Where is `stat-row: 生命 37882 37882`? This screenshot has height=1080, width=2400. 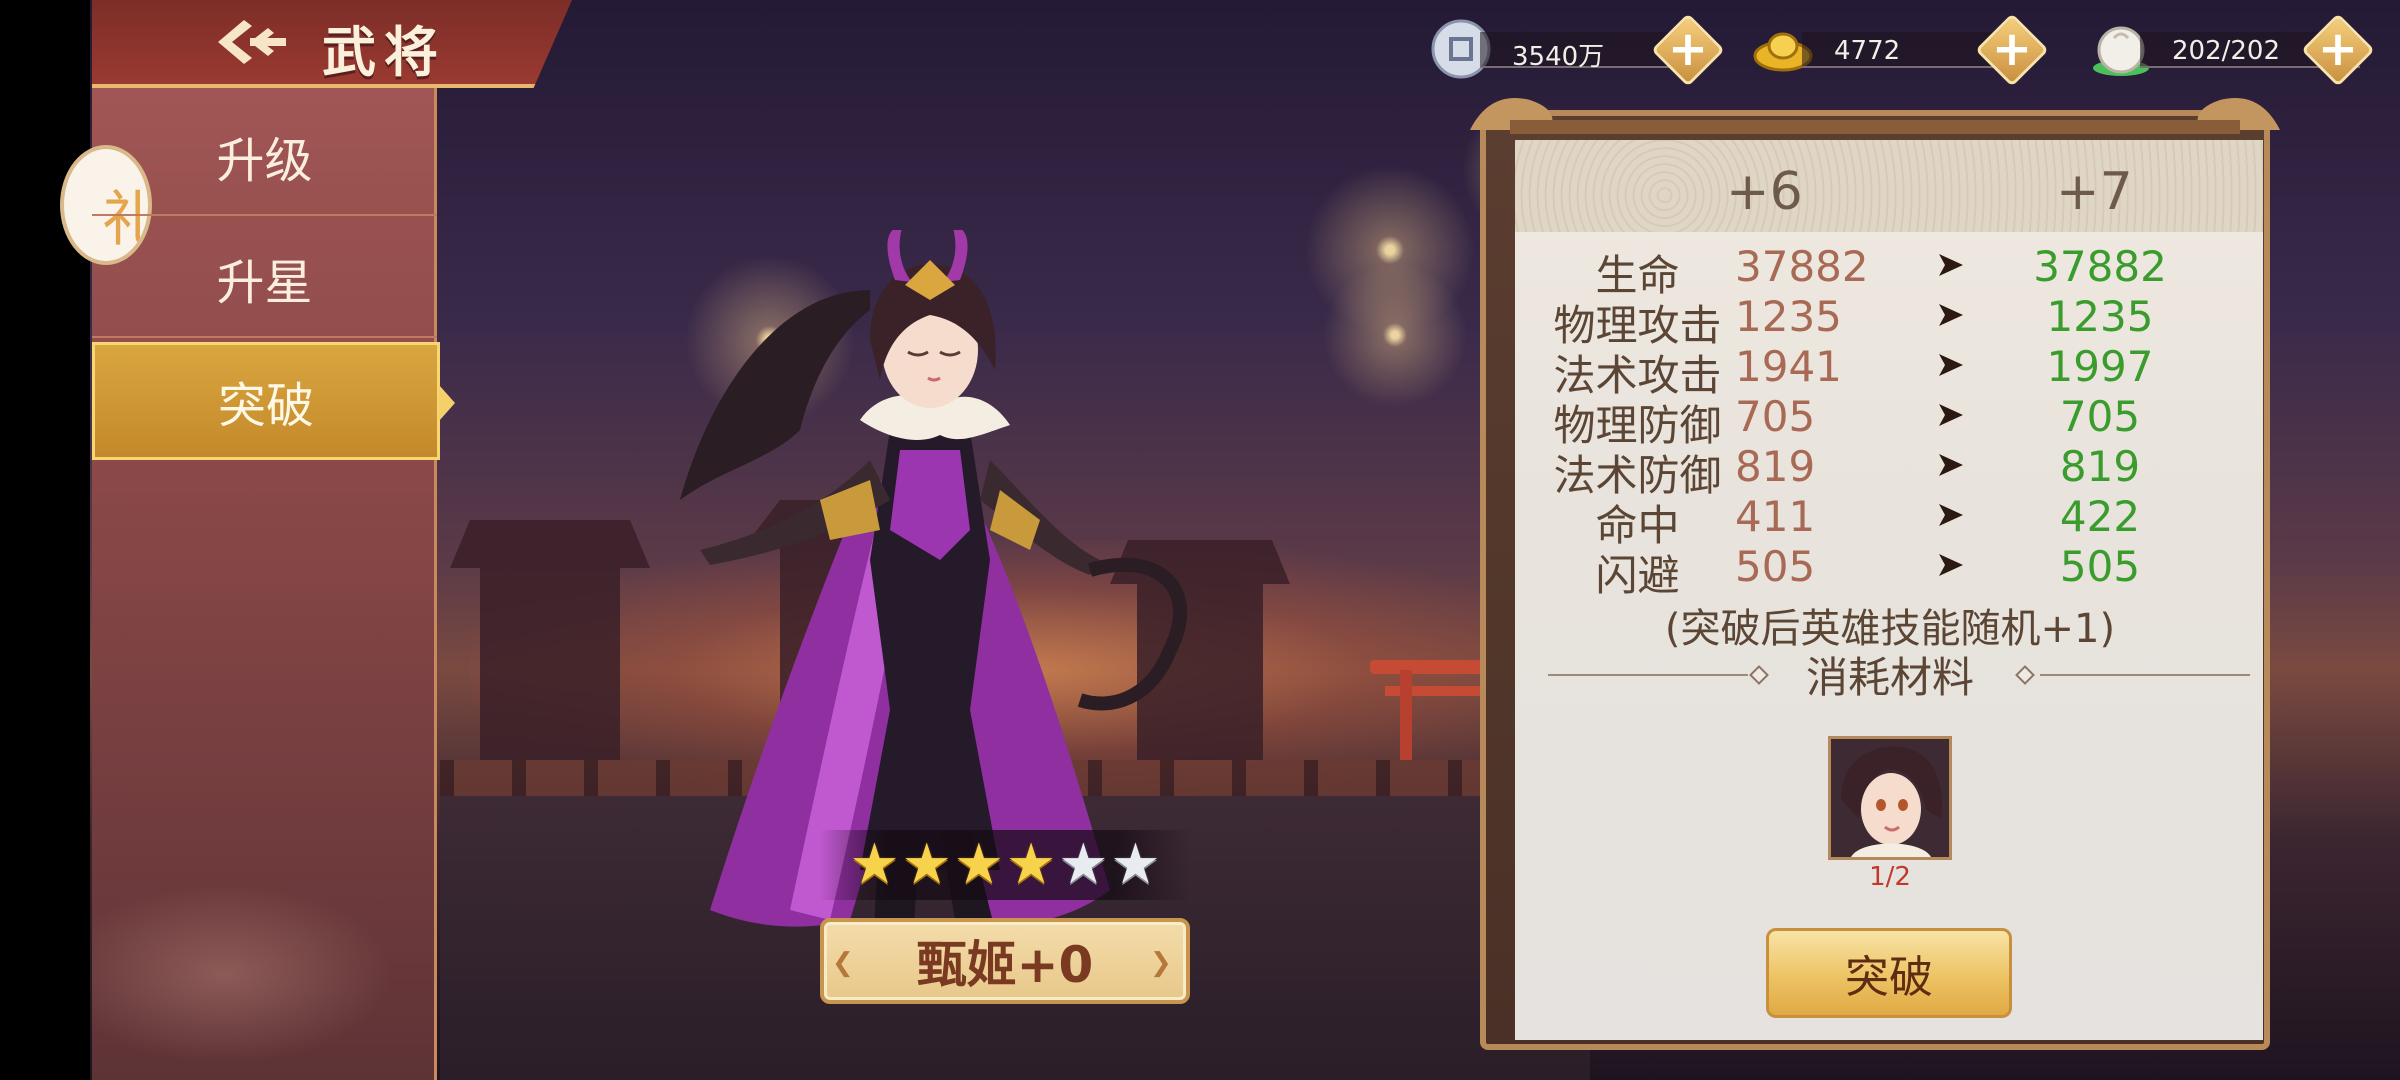 stat-row: 生命 37882 37882 is located at coordinates (1890, 271).